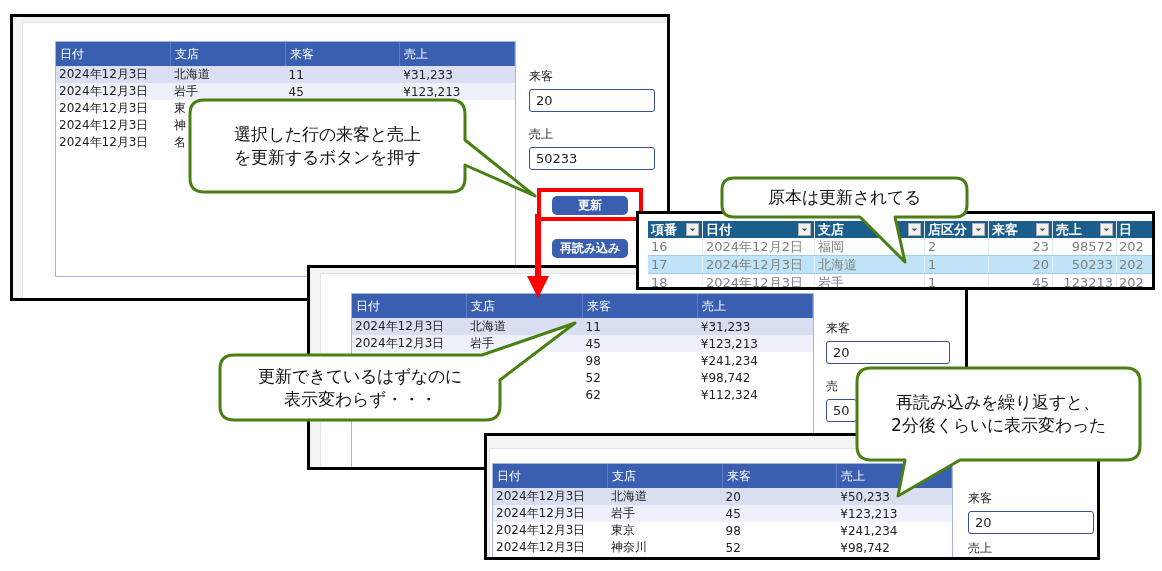 Image resolution: width=1162 pixels, height=571 pixels. I want to click on sheet-cell: 北海道, so click(837, 264).